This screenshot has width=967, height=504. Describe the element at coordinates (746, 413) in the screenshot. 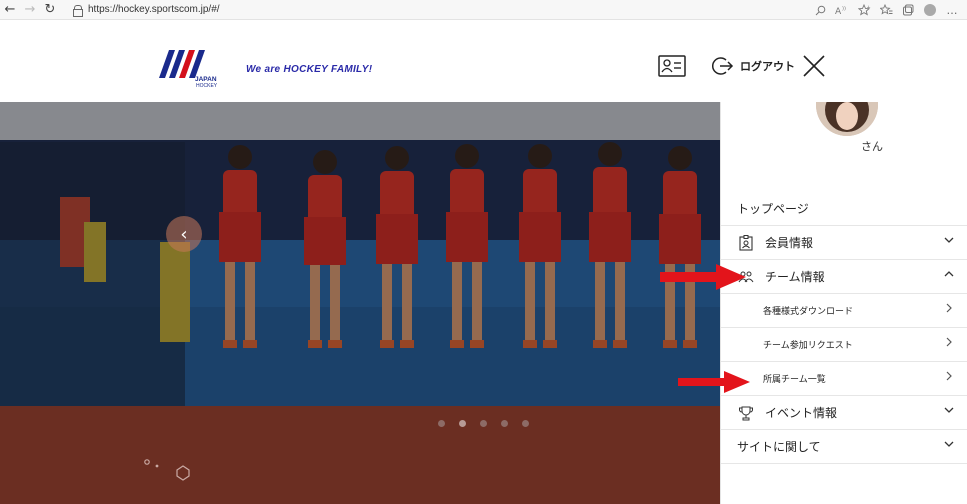

I see `trophy-icon` at that location.